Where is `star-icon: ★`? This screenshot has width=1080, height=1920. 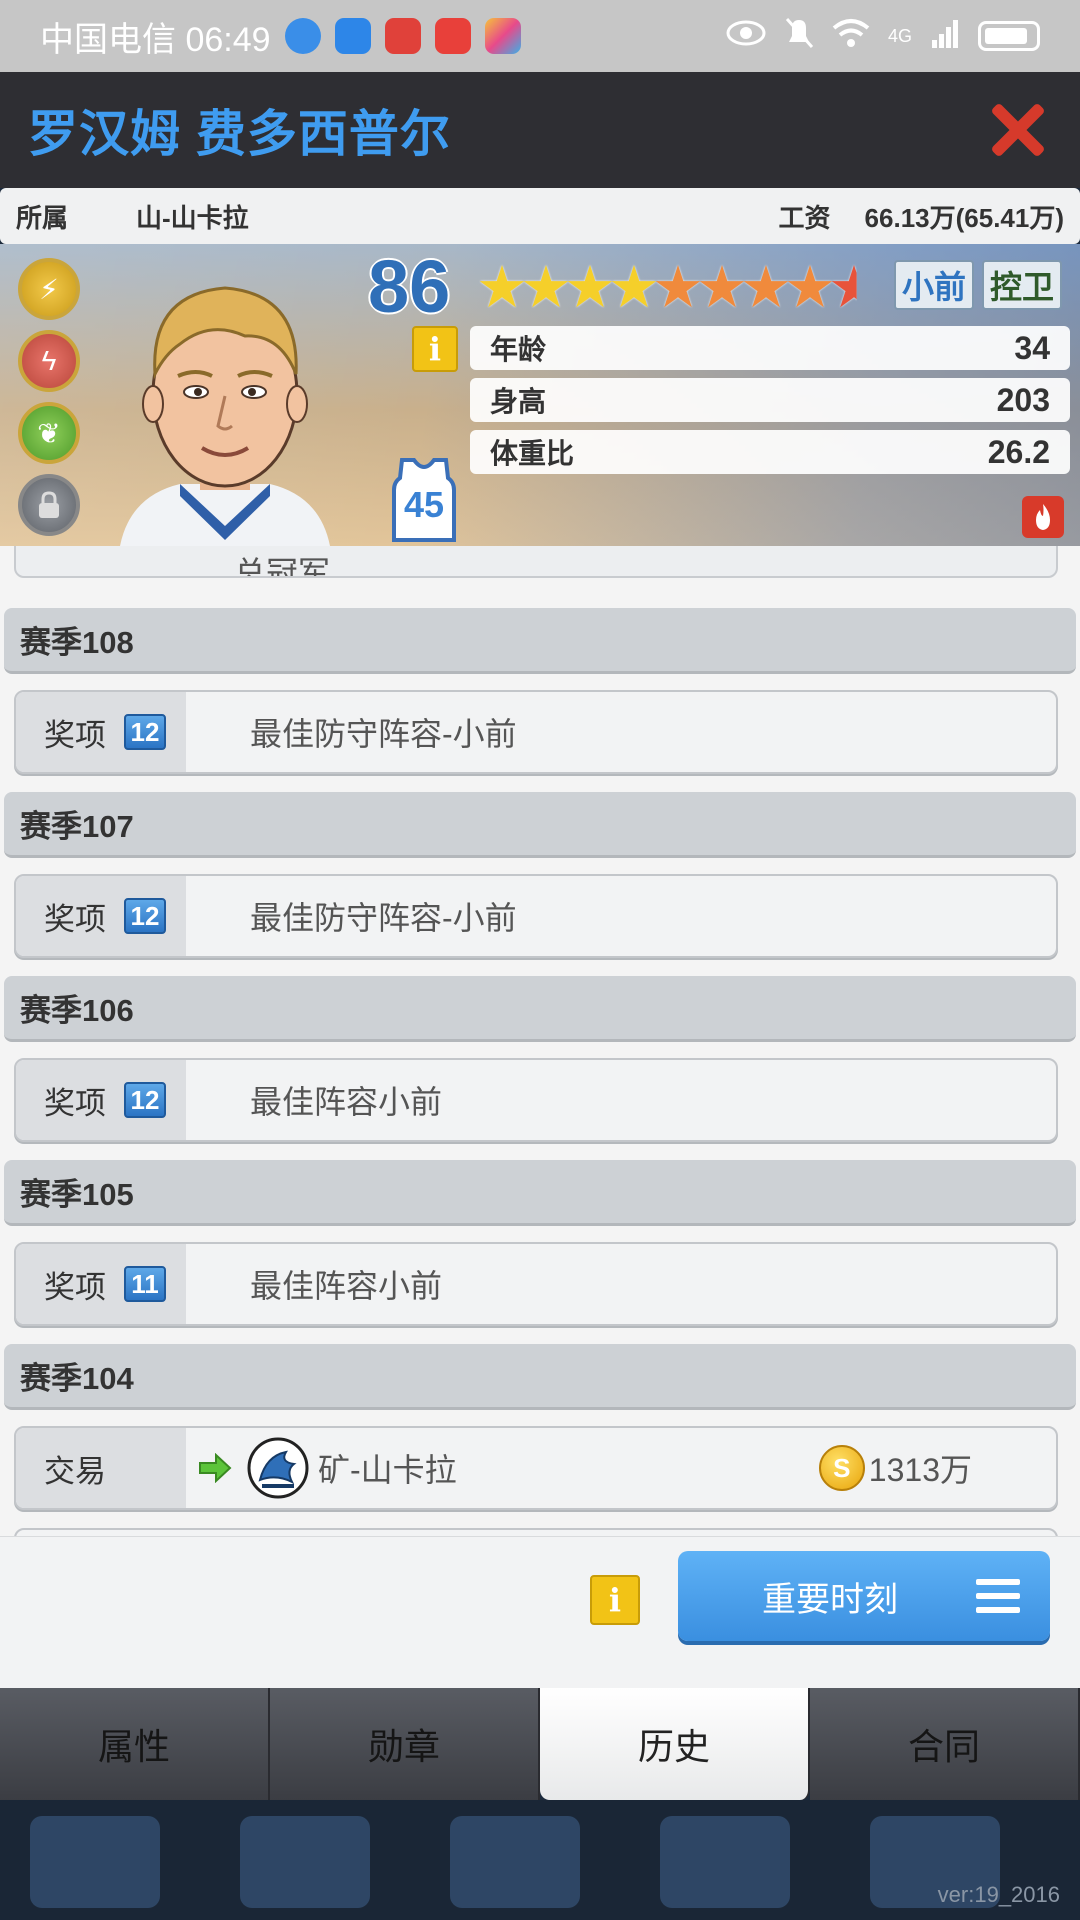 star-icon: ★ is located at coordinates (854, 287).